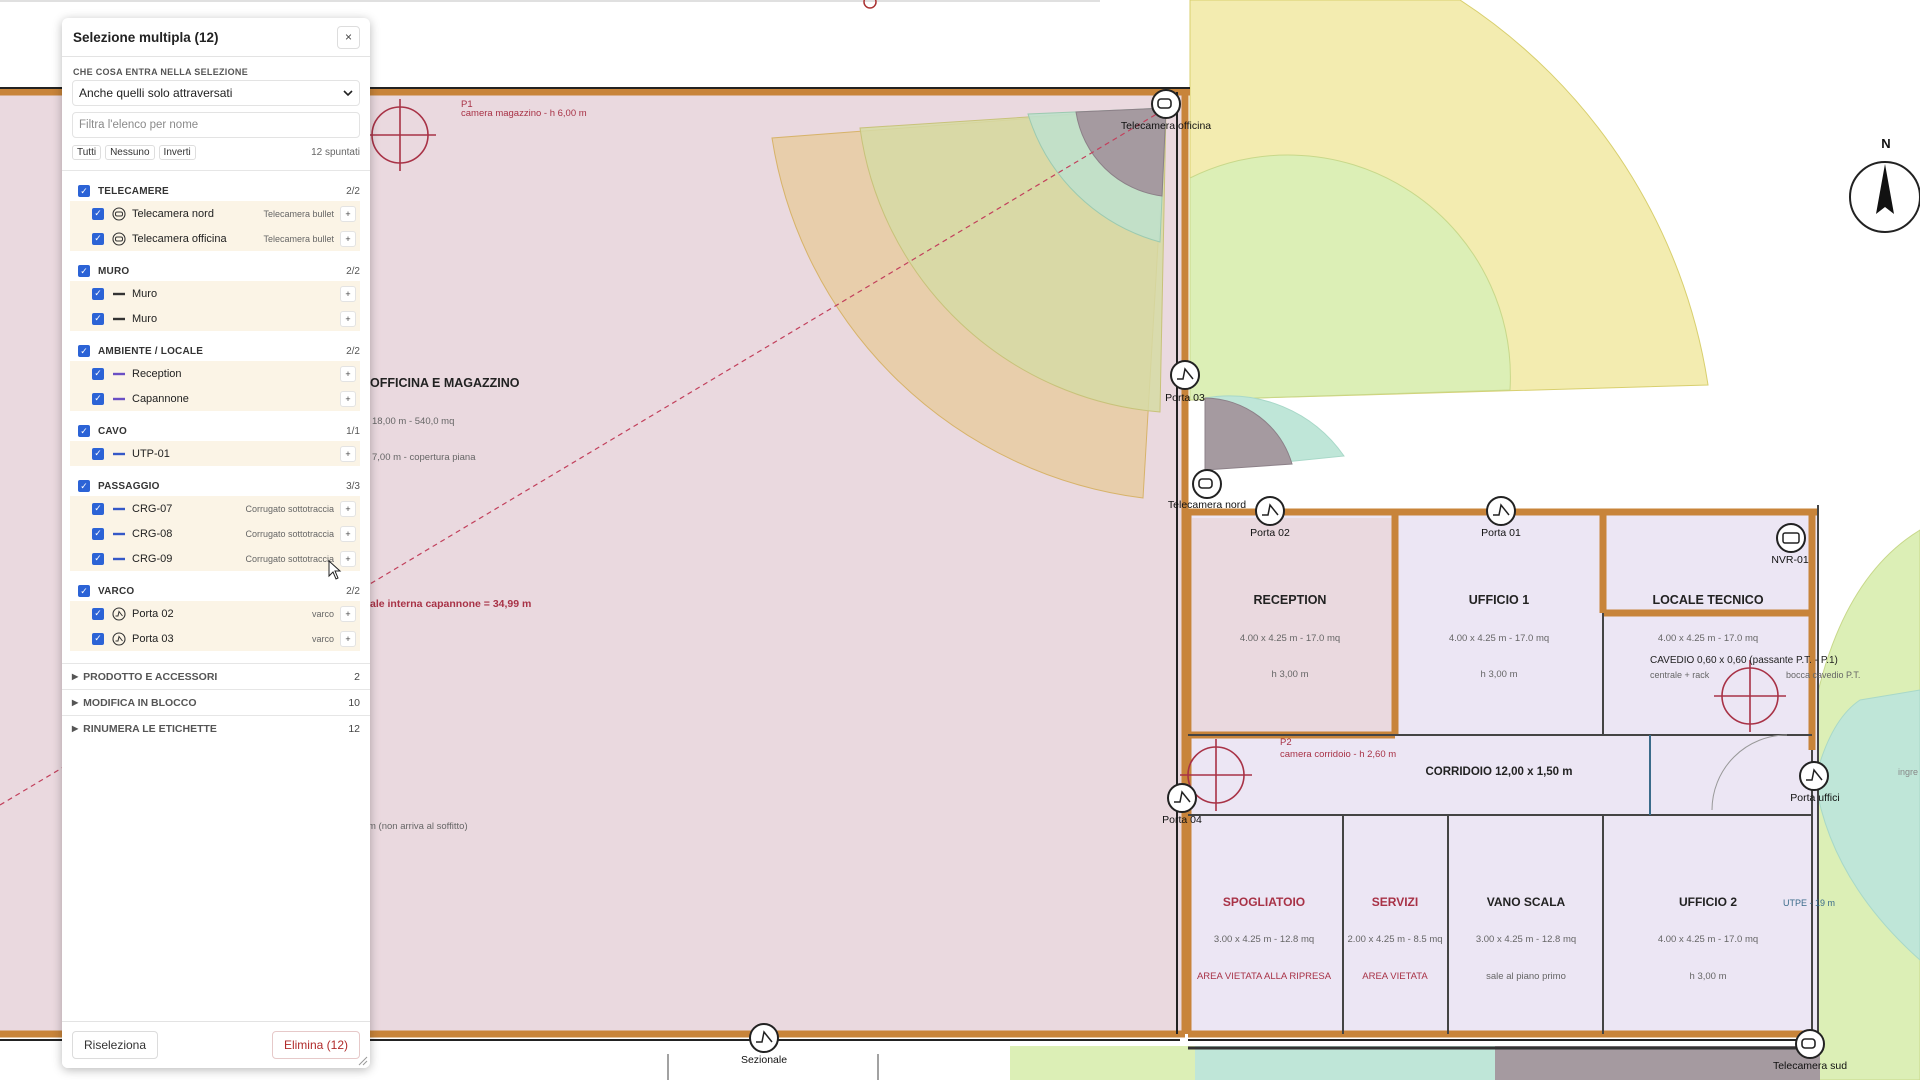 The height and width of the screenshot is (1080, 1920). Describe the element at coordinates (1166, 126) in the screenshot. I see `camera-officina-label: Telecamera officina` at that location.